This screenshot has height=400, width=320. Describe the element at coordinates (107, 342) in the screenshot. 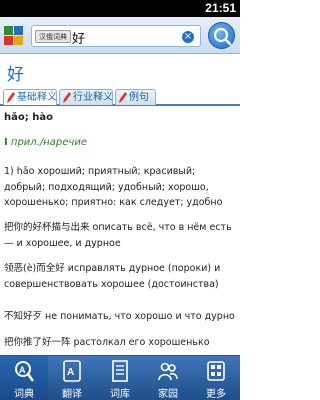

I see `example-paragraph: 把你推了好一阵 растолкал его хорошенько` at that location.